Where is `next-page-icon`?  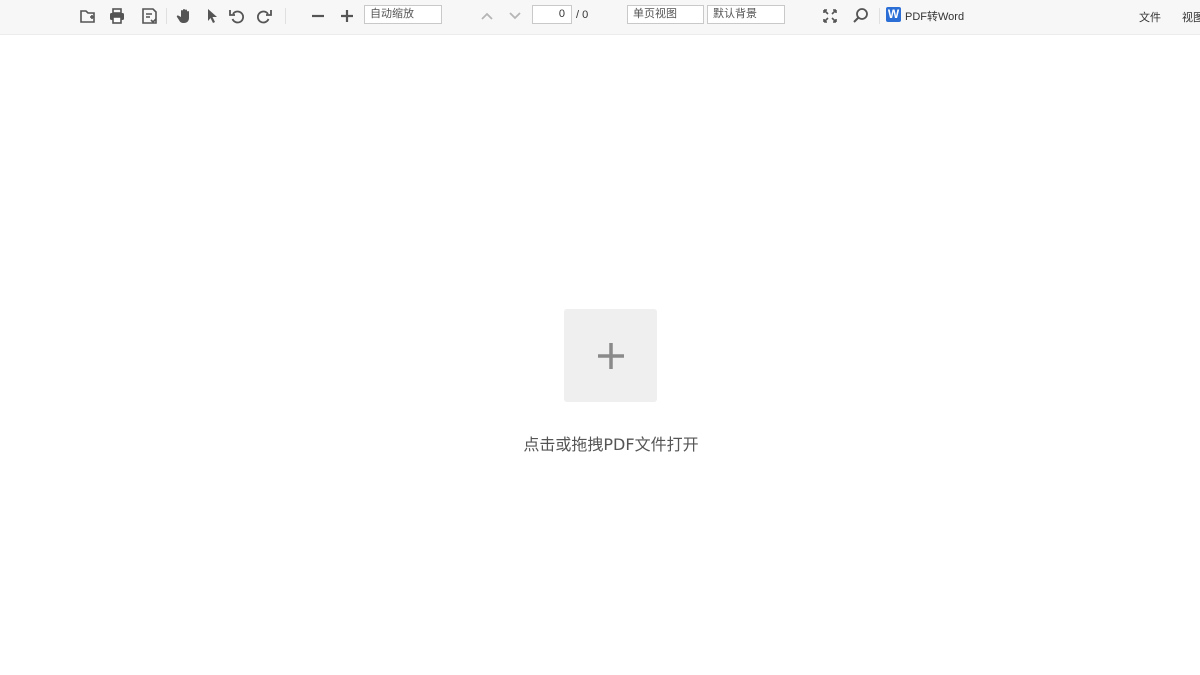
next-page-icon is located at coordinates (515, 16).